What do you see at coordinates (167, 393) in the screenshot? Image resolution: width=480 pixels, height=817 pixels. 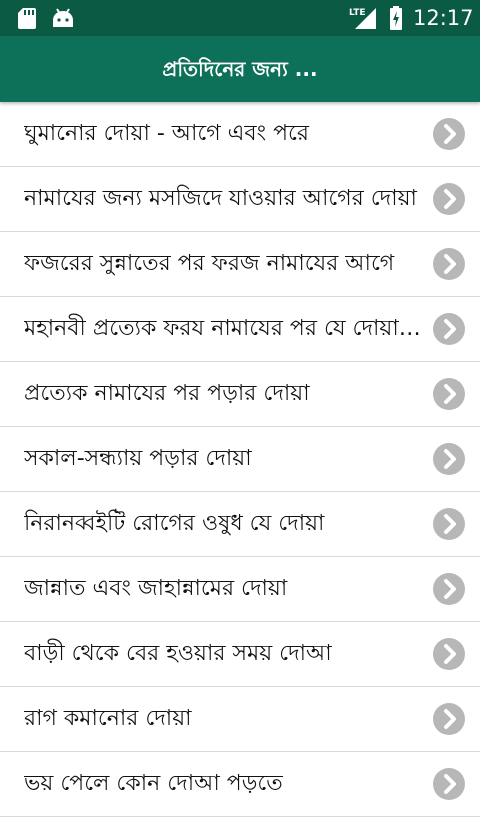 I see `list-item-label: প্রত্যেক নামাযের পর পড়ার দোয়া` at bounding box center [167, 393].